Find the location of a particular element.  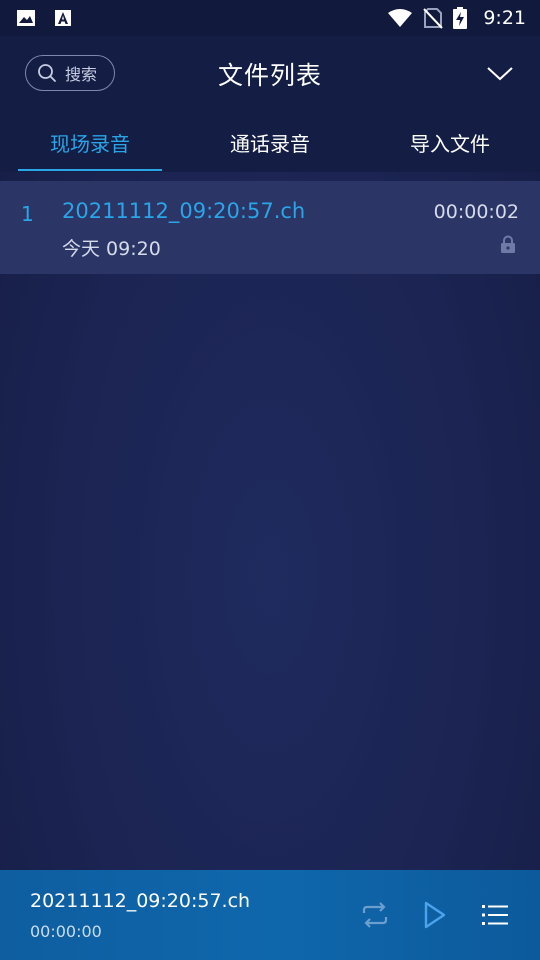

tab-live-recording: 现场录音 is located at coordinates (90, 143).